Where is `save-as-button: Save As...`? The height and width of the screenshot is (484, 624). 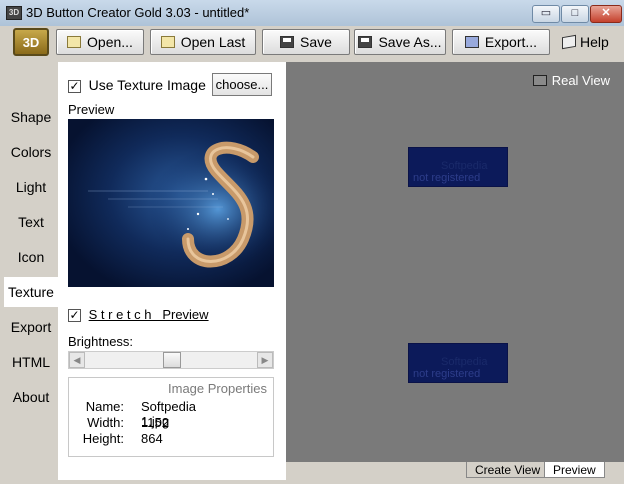 save-as-button: Save As... is located at coordinates (400, 42).